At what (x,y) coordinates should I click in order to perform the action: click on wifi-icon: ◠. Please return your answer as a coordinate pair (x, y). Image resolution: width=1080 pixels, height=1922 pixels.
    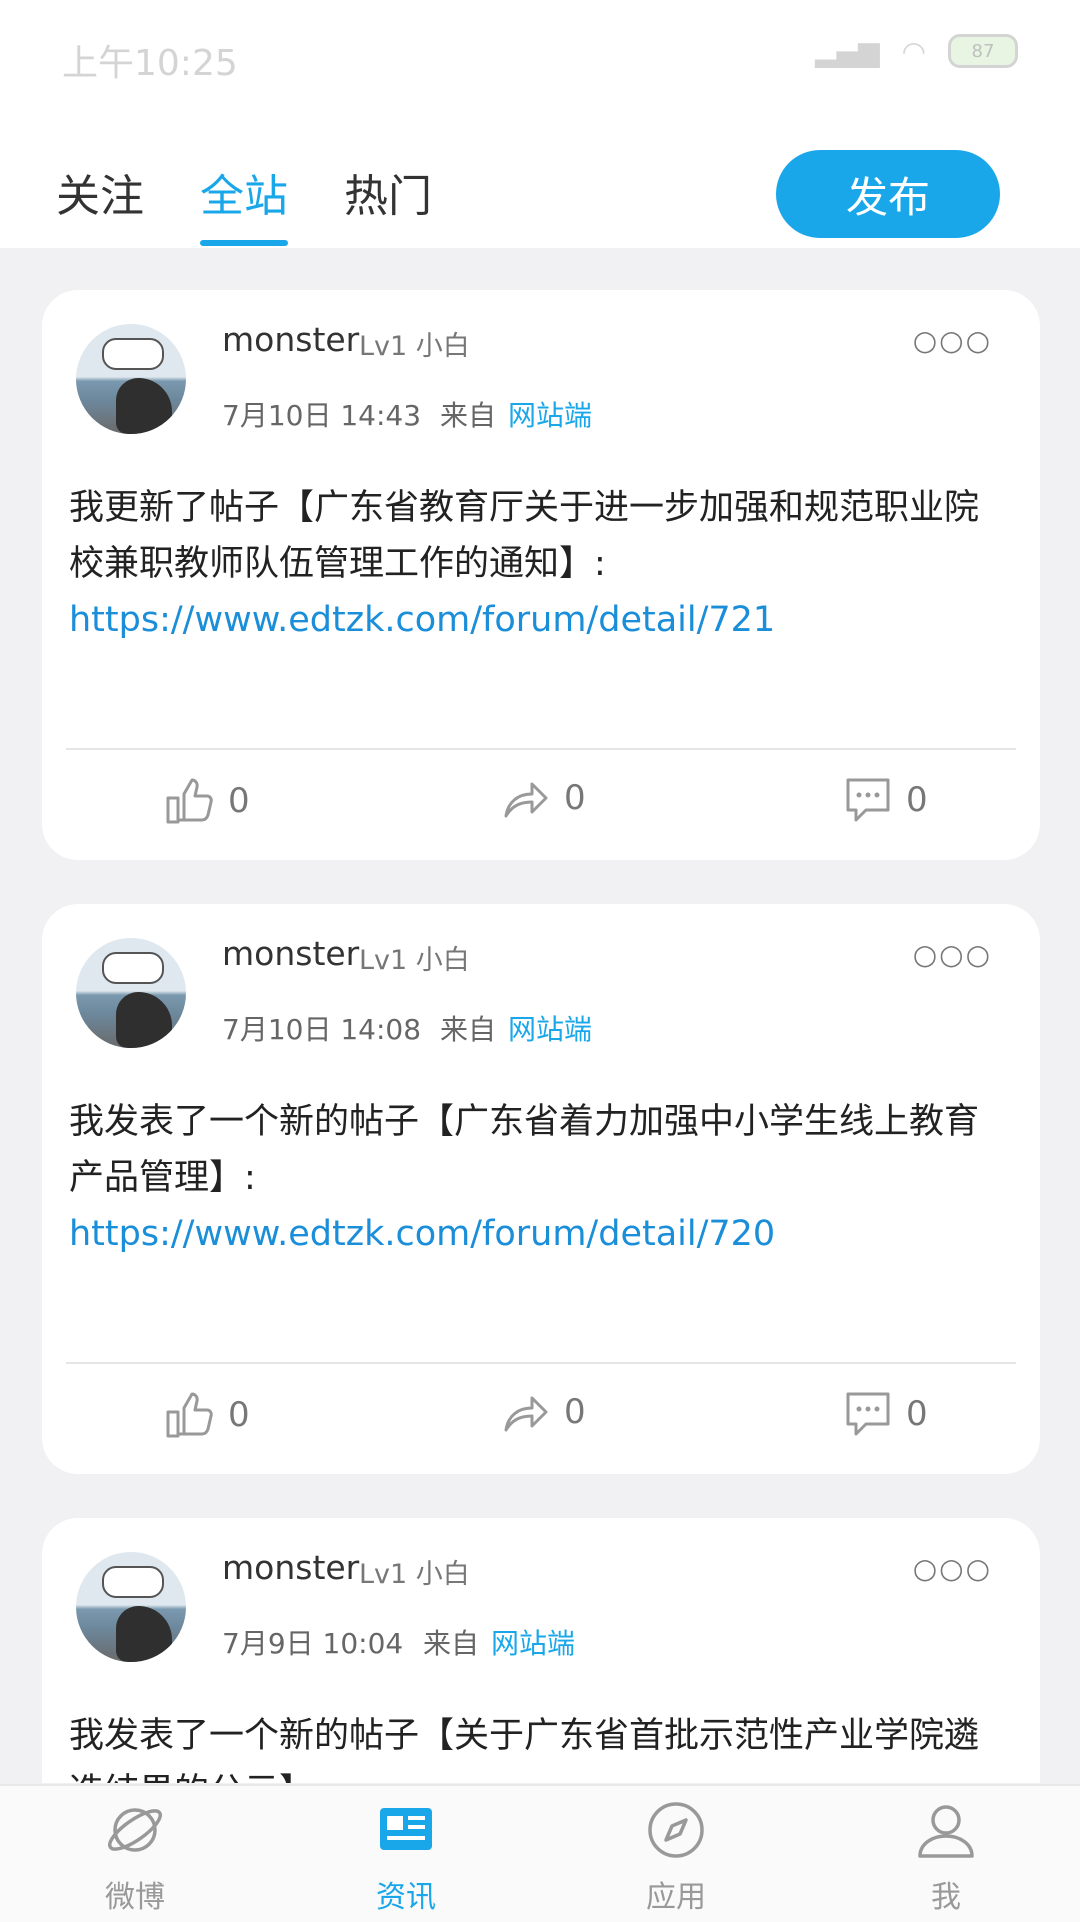
    Looking at the image, I should click on (913, 51).